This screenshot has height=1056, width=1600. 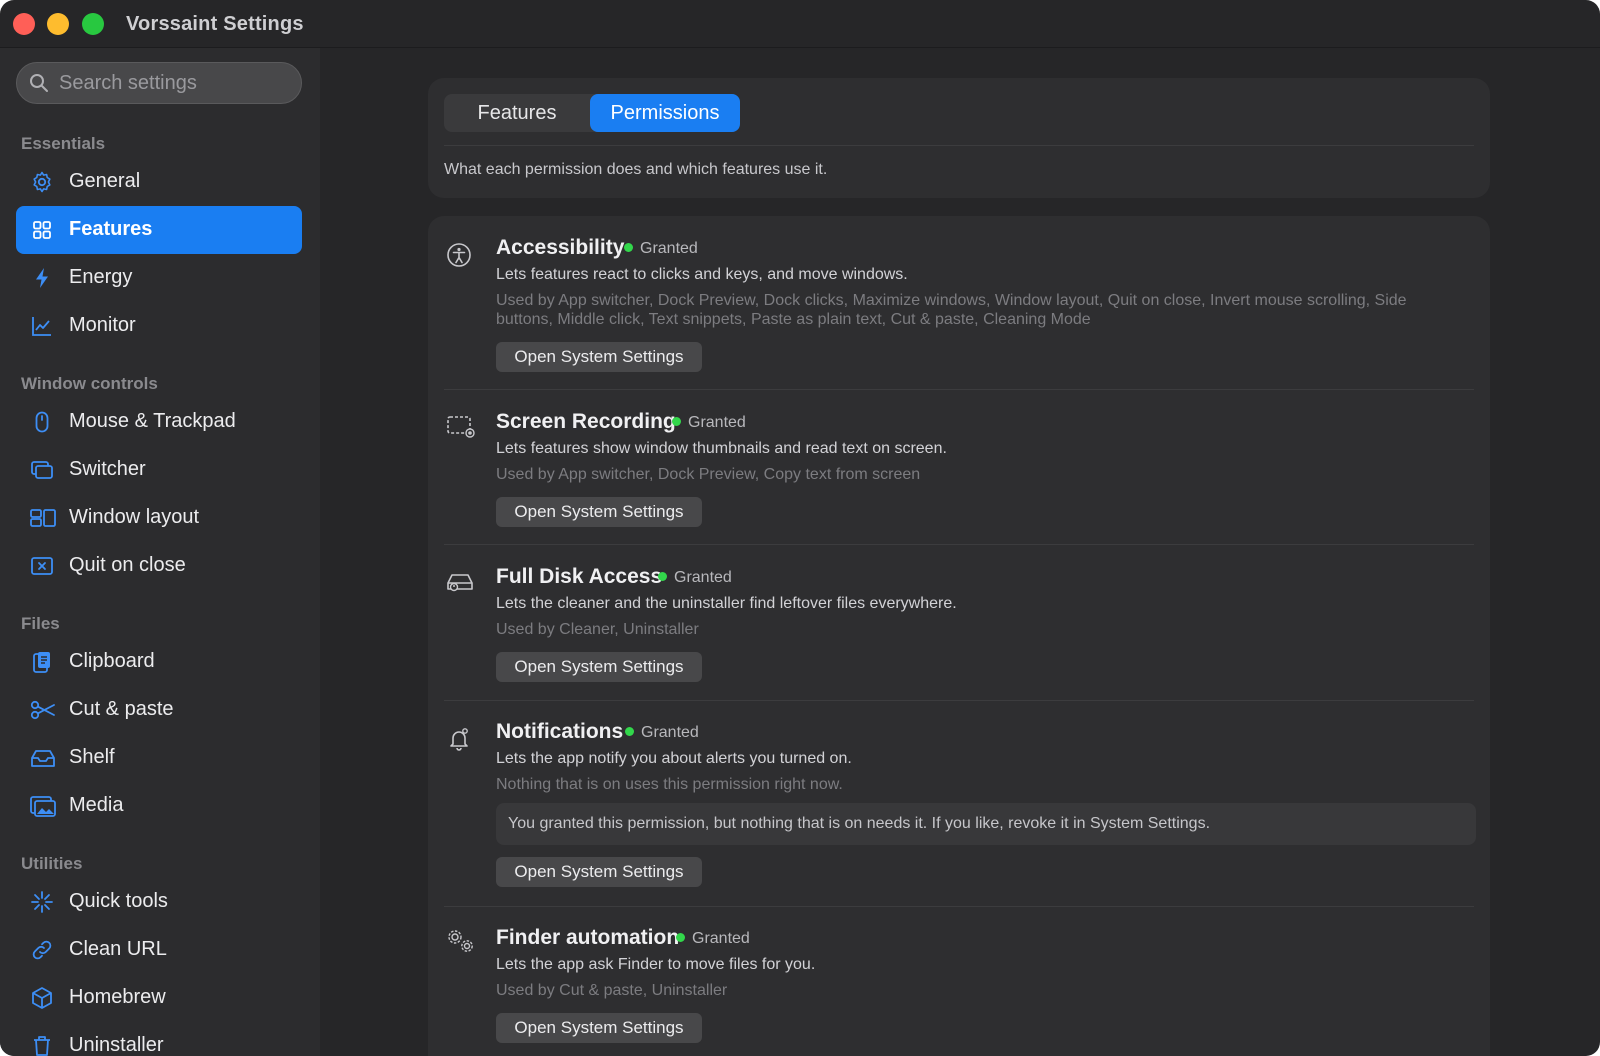 What do you see at coordinates (128, 83) in the screenshot?
I see `search-placeholder: Search settings` at bounding box center [128, 83].